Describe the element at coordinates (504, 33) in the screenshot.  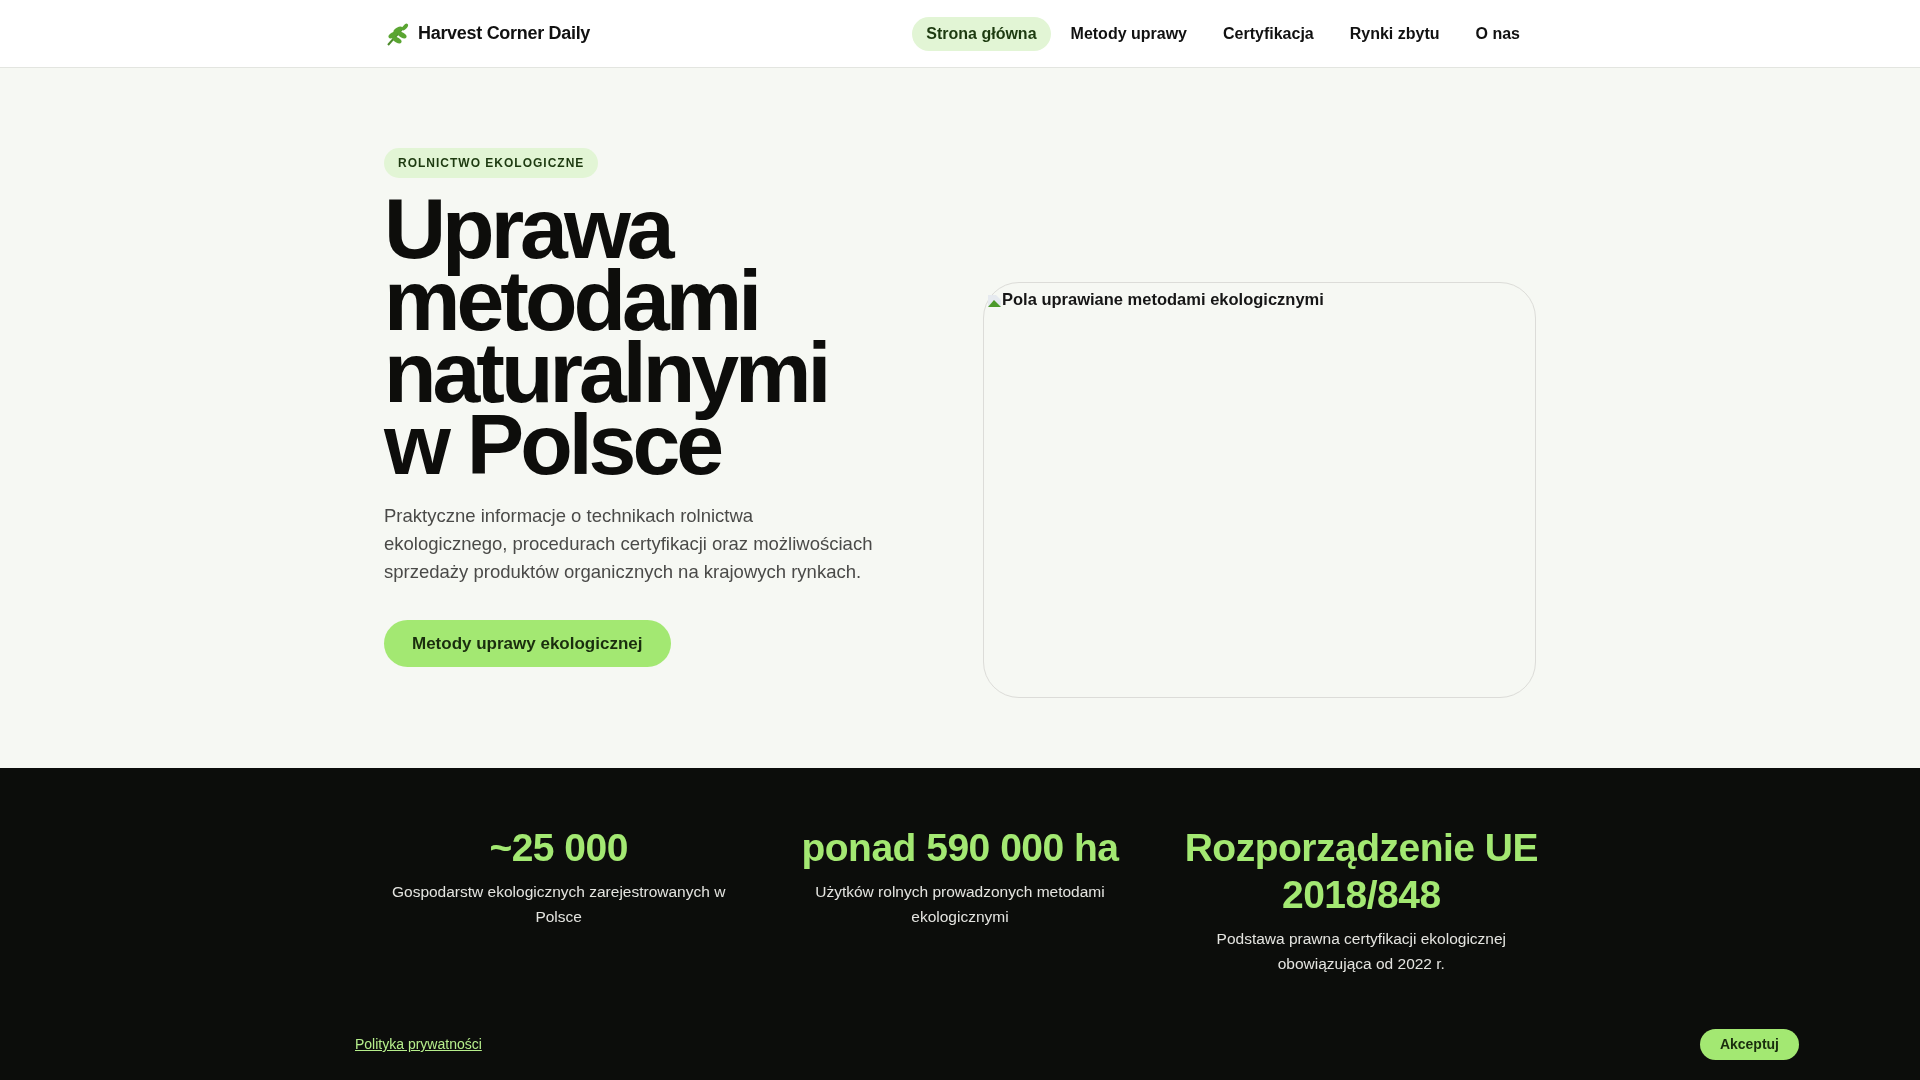
I see `site-title: Harvest Corner Daily` at that location.